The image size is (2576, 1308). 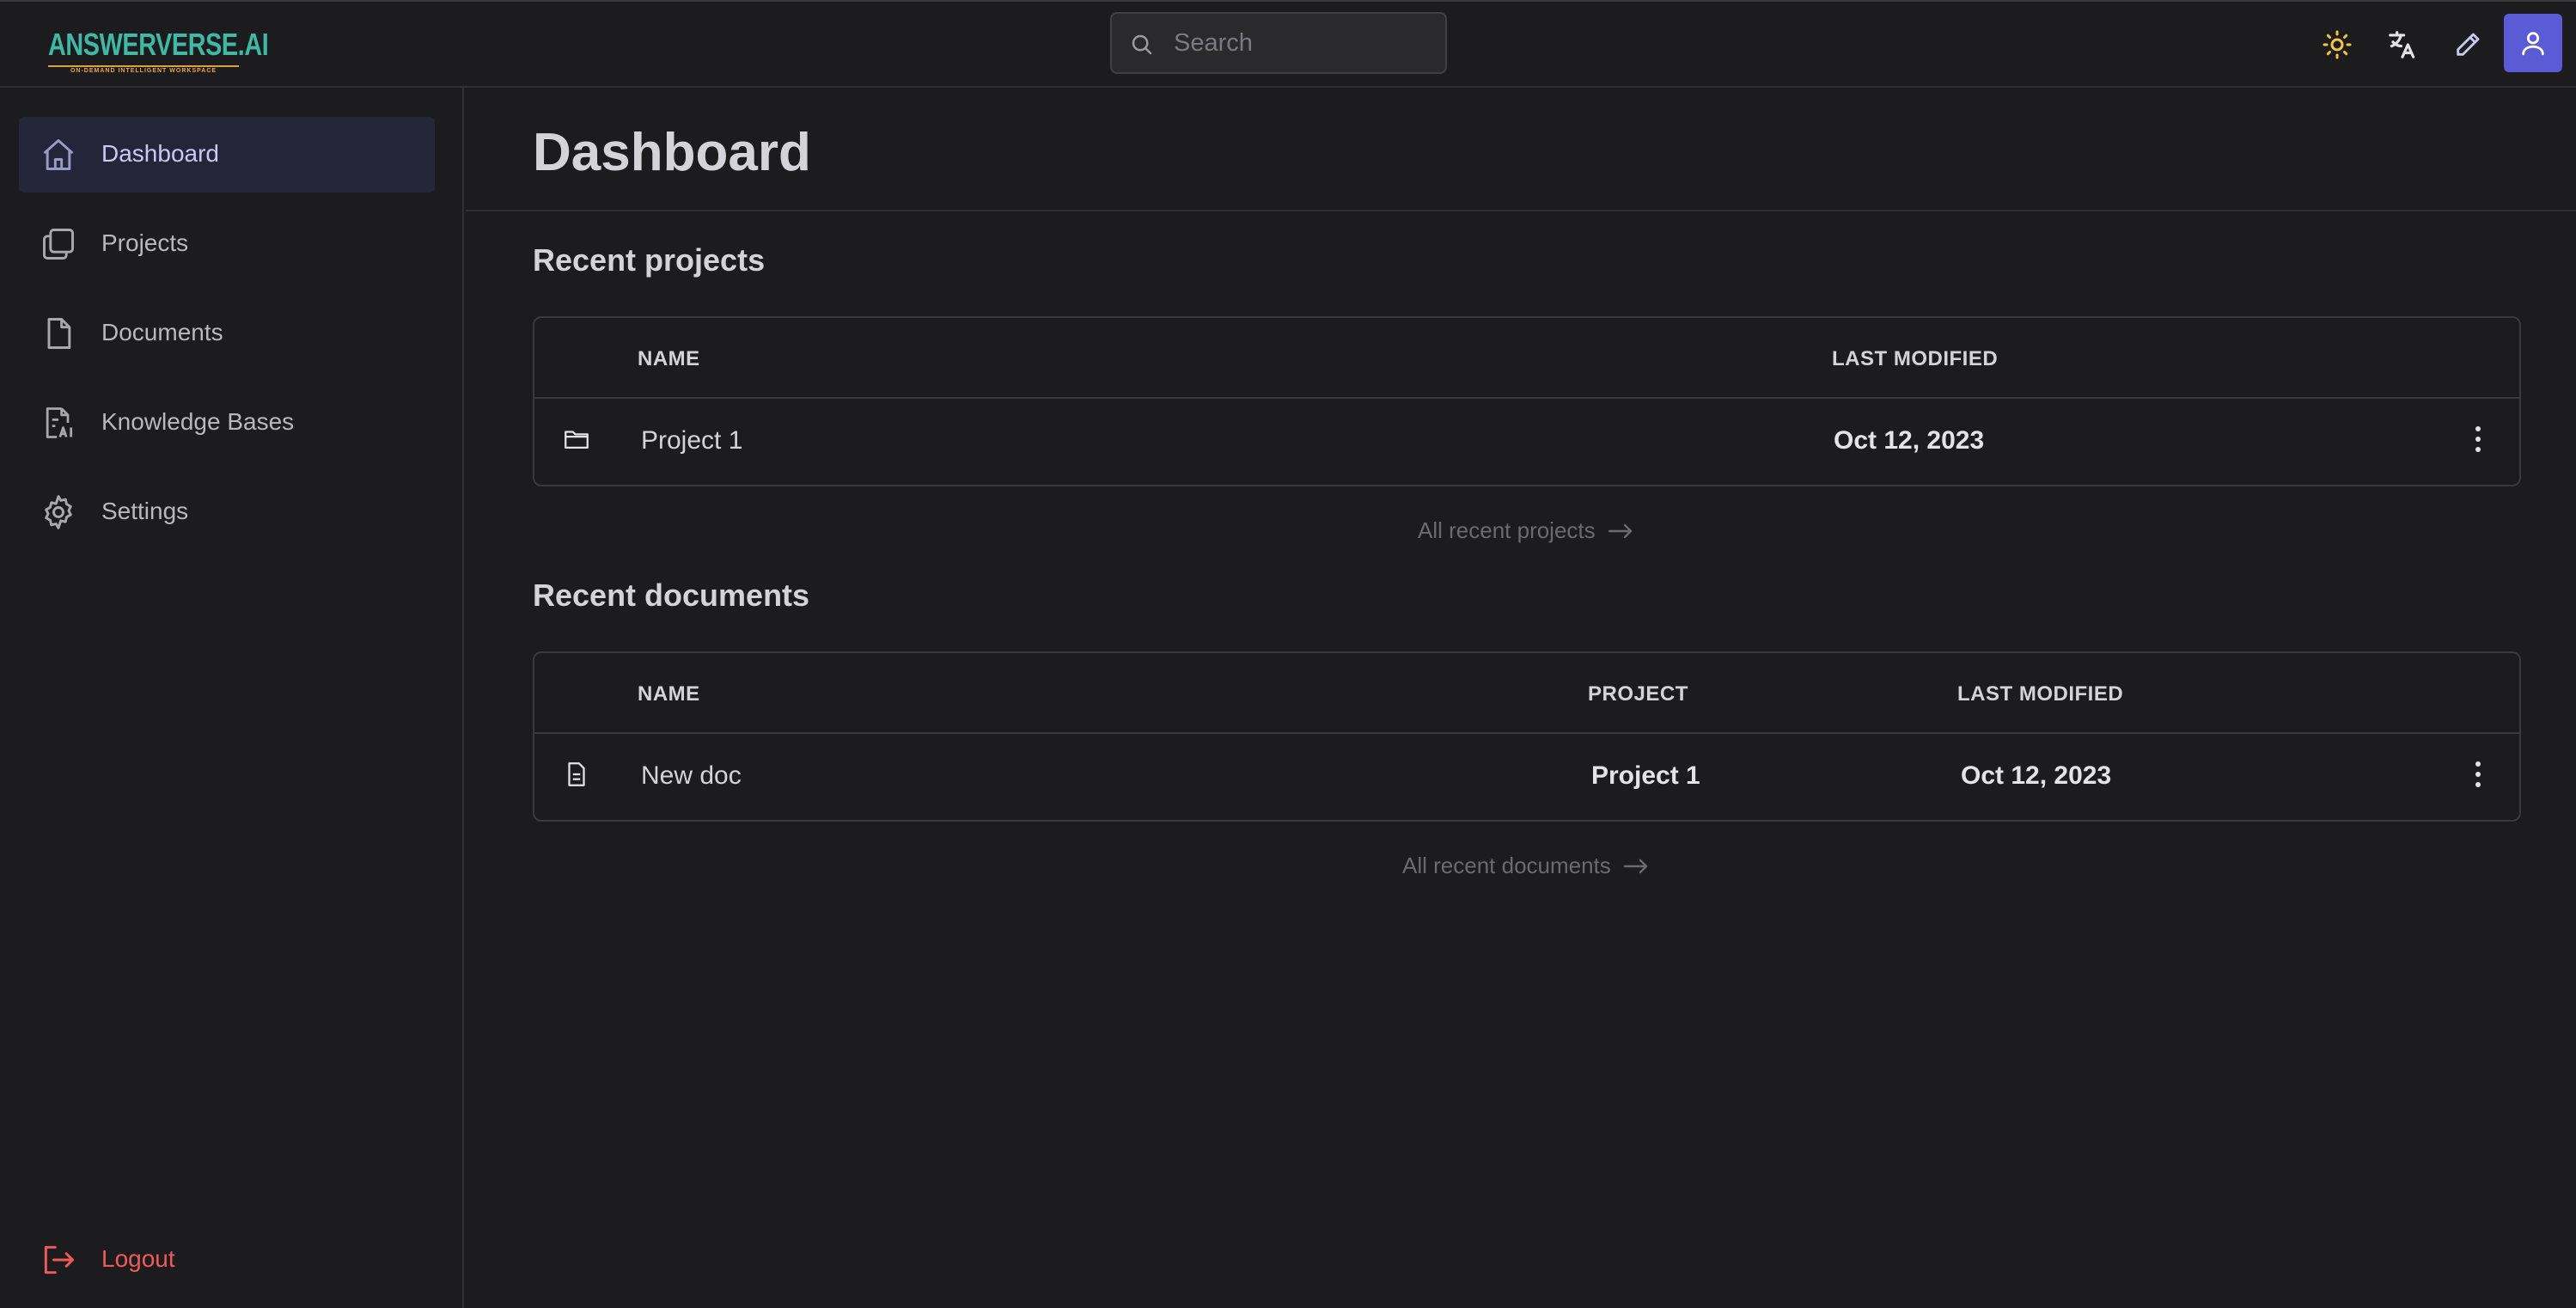 I want to click on gear-icon, so click(x=58, y=512).